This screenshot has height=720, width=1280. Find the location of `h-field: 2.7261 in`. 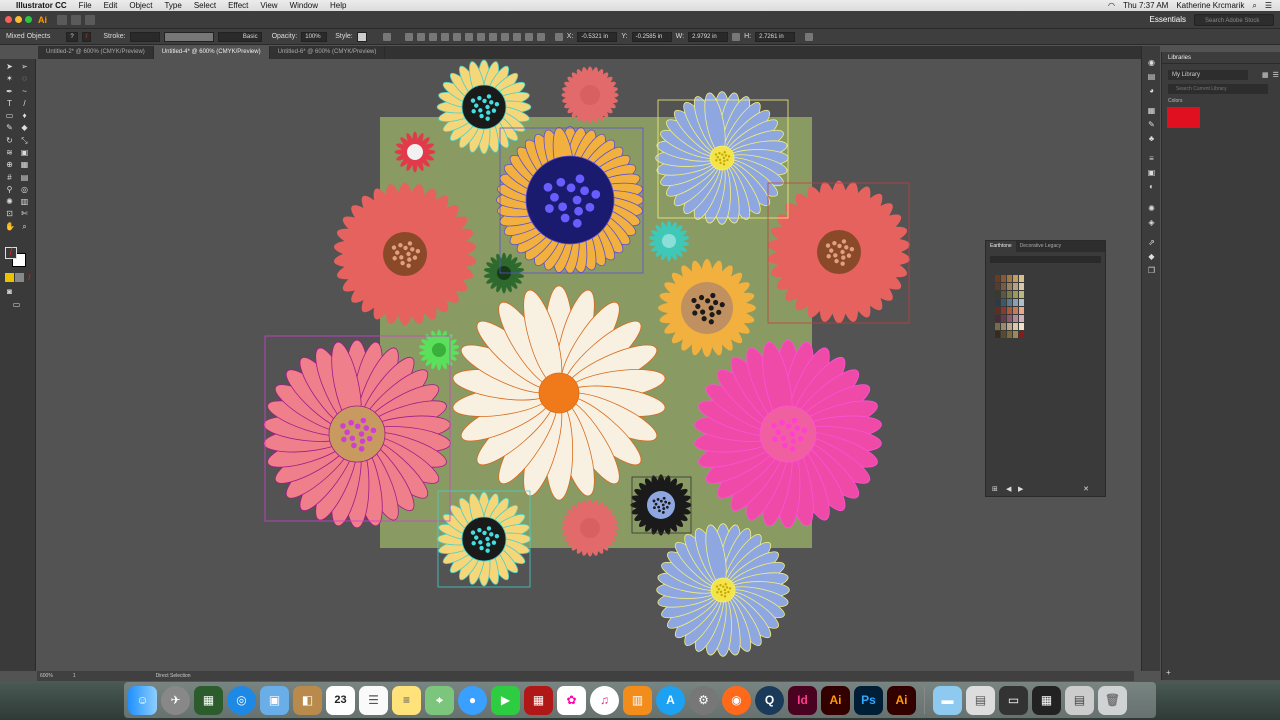

h-field: 2.7261 in is located at coordinates (775, 36).